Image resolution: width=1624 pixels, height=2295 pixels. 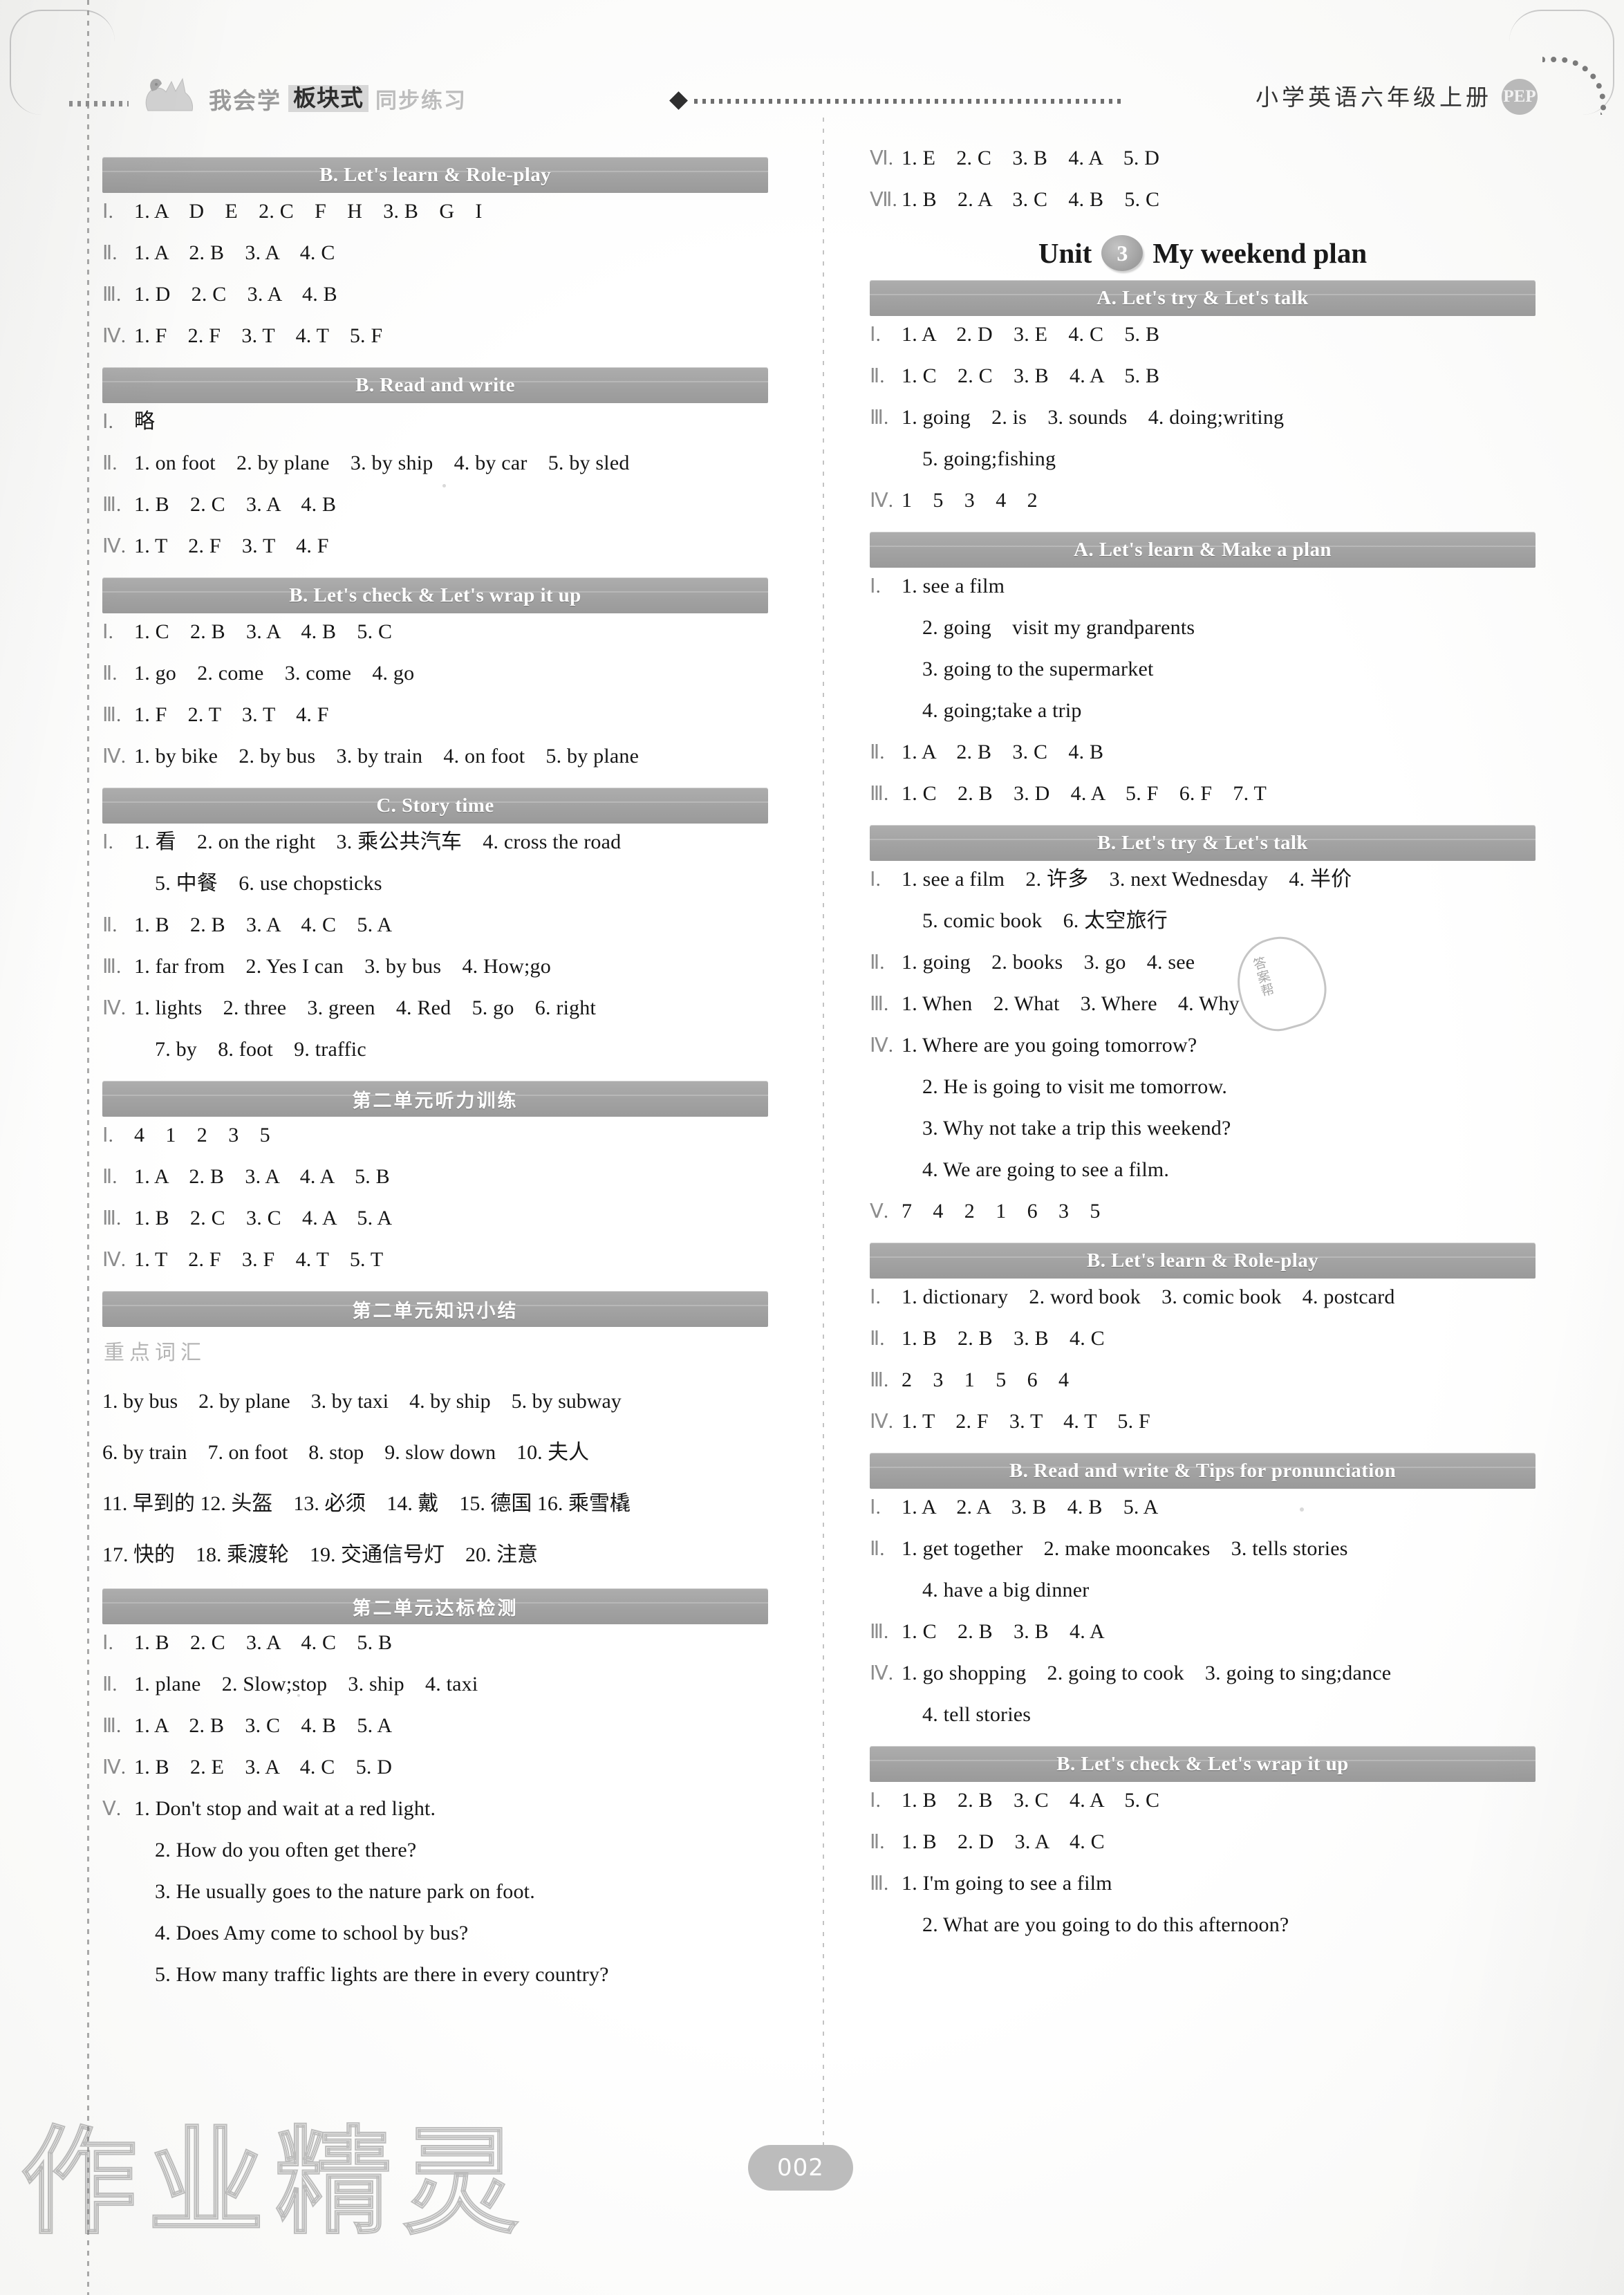 What do you see at coordinates (435, 1259) in the screenshot?
I see `answer-row: Ⅳ. 1. T 2. F 3. F 4. T 5. T` at bounding box center [435, 1259].